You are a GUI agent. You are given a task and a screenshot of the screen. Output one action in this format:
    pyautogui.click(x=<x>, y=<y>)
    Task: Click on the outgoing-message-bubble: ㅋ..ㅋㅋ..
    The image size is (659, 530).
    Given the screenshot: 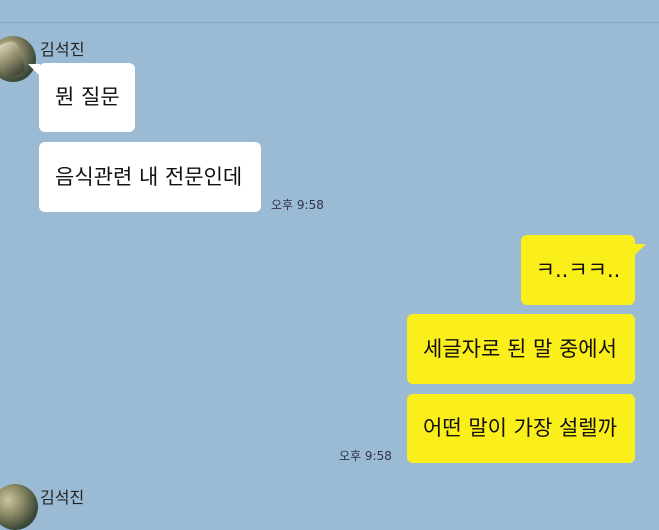 What is the action you would take?
    pyautogui.click(x=578, y=270)
    